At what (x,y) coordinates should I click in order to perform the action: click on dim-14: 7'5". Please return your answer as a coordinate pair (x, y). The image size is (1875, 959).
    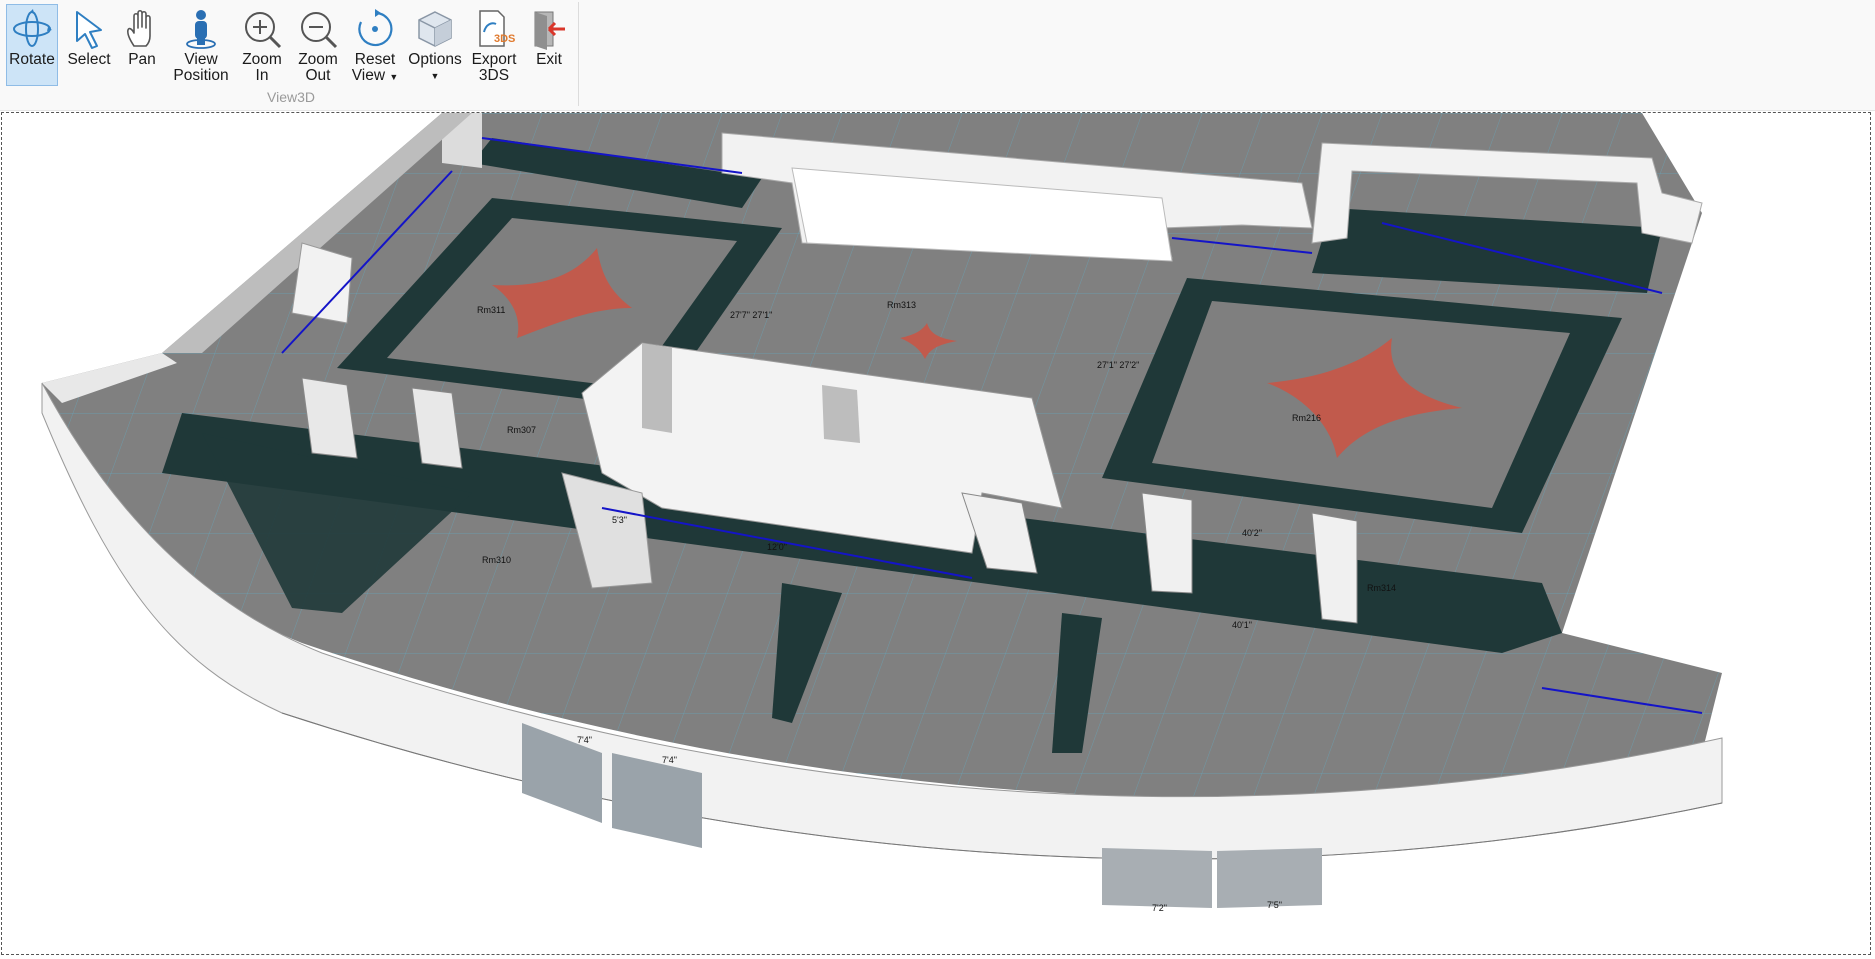
    Looking at the image, I should click on (1274, 905).